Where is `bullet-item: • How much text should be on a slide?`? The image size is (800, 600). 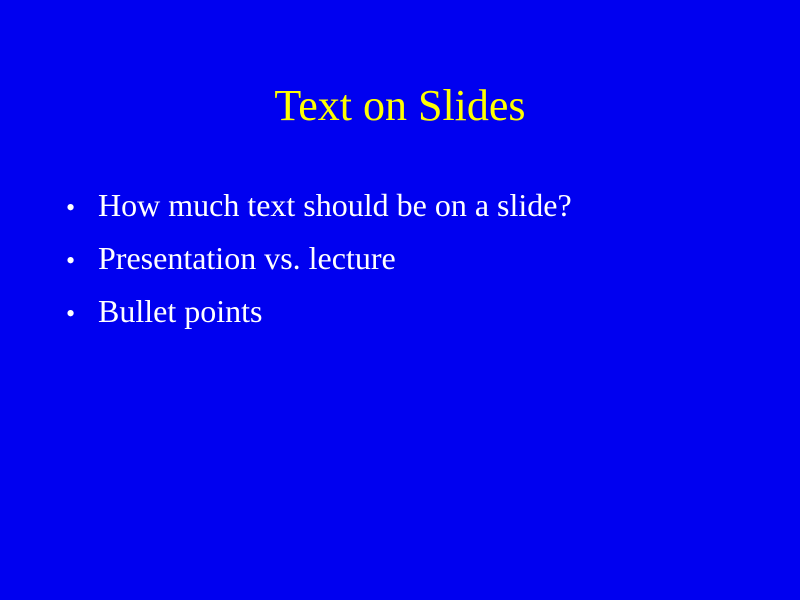 bullet-item: • How much text should be on a slide? is located at coordinates (319, 206).